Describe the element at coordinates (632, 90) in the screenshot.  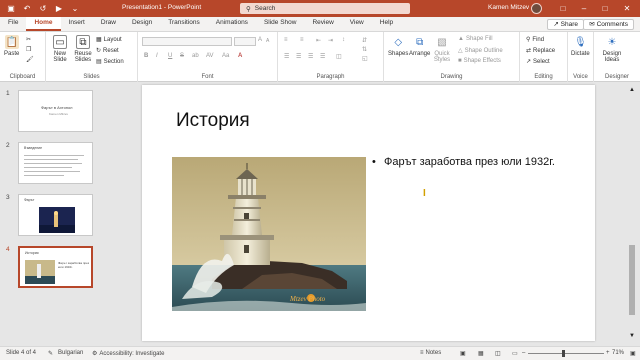
I see `scroll-up-icon: ▲` at that location.